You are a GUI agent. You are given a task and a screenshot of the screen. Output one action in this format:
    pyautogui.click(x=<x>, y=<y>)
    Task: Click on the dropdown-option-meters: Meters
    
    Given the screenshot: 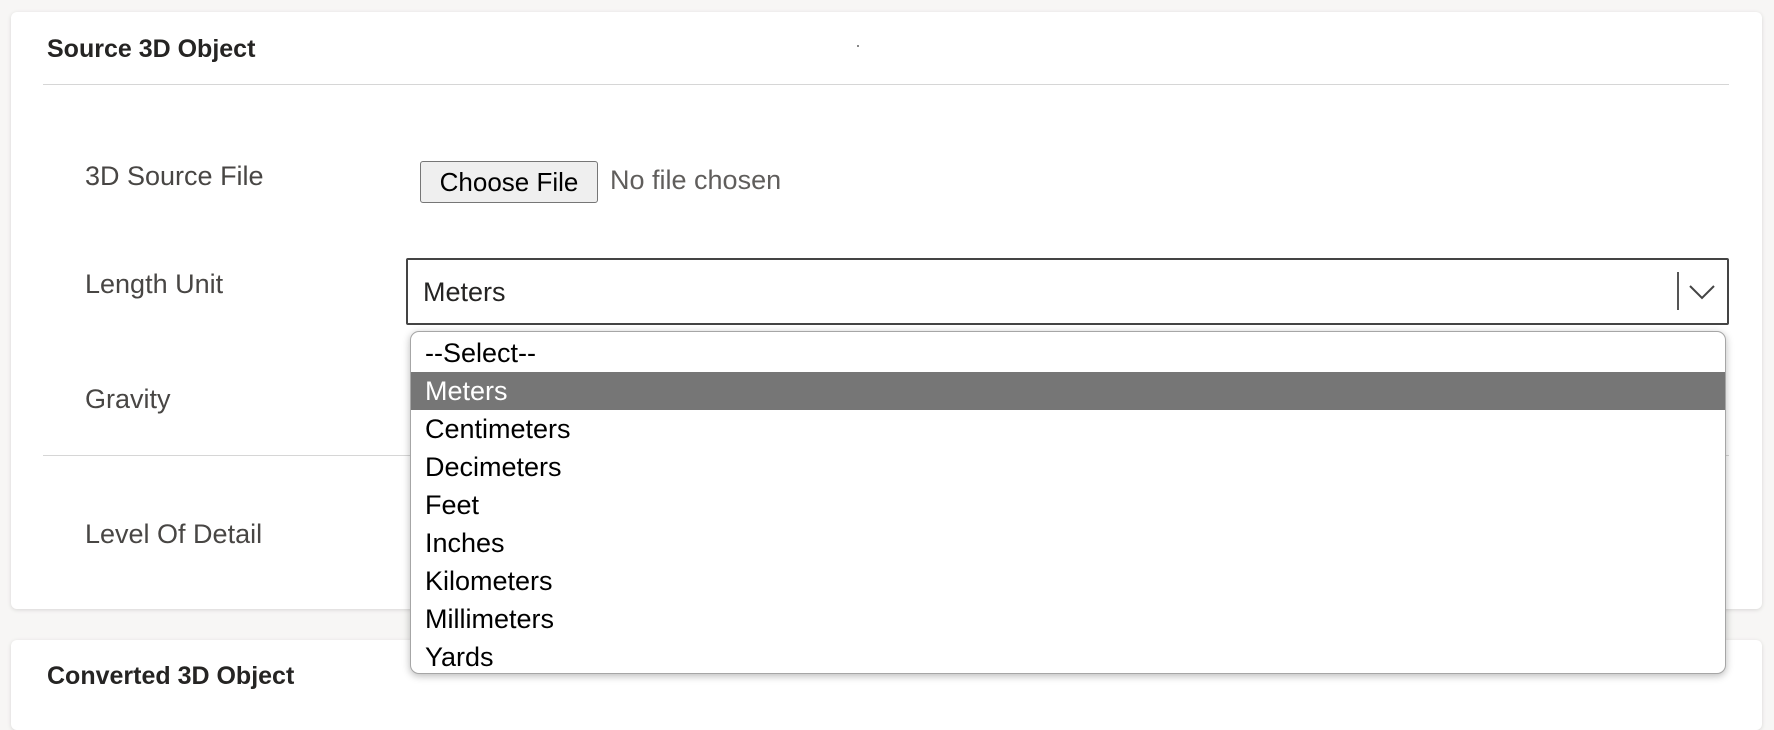 What is the action you would take?
    pyautogui.click(x=1068, y=391)
    